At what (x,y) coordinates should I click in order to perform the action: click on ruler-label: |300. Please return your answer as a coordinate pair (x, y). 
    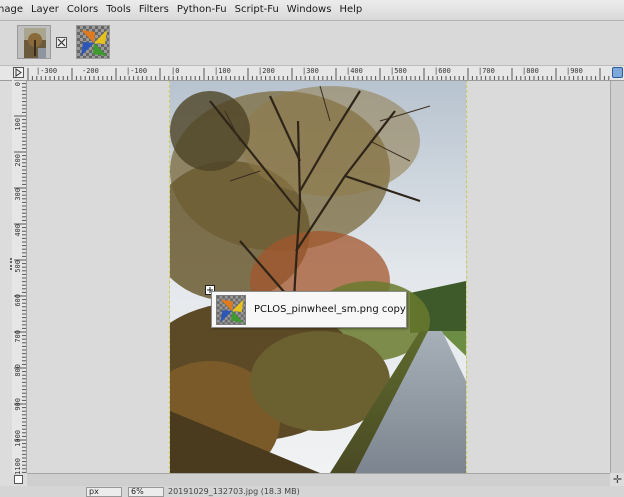
    Looking at the image, I should click on (310, 71).